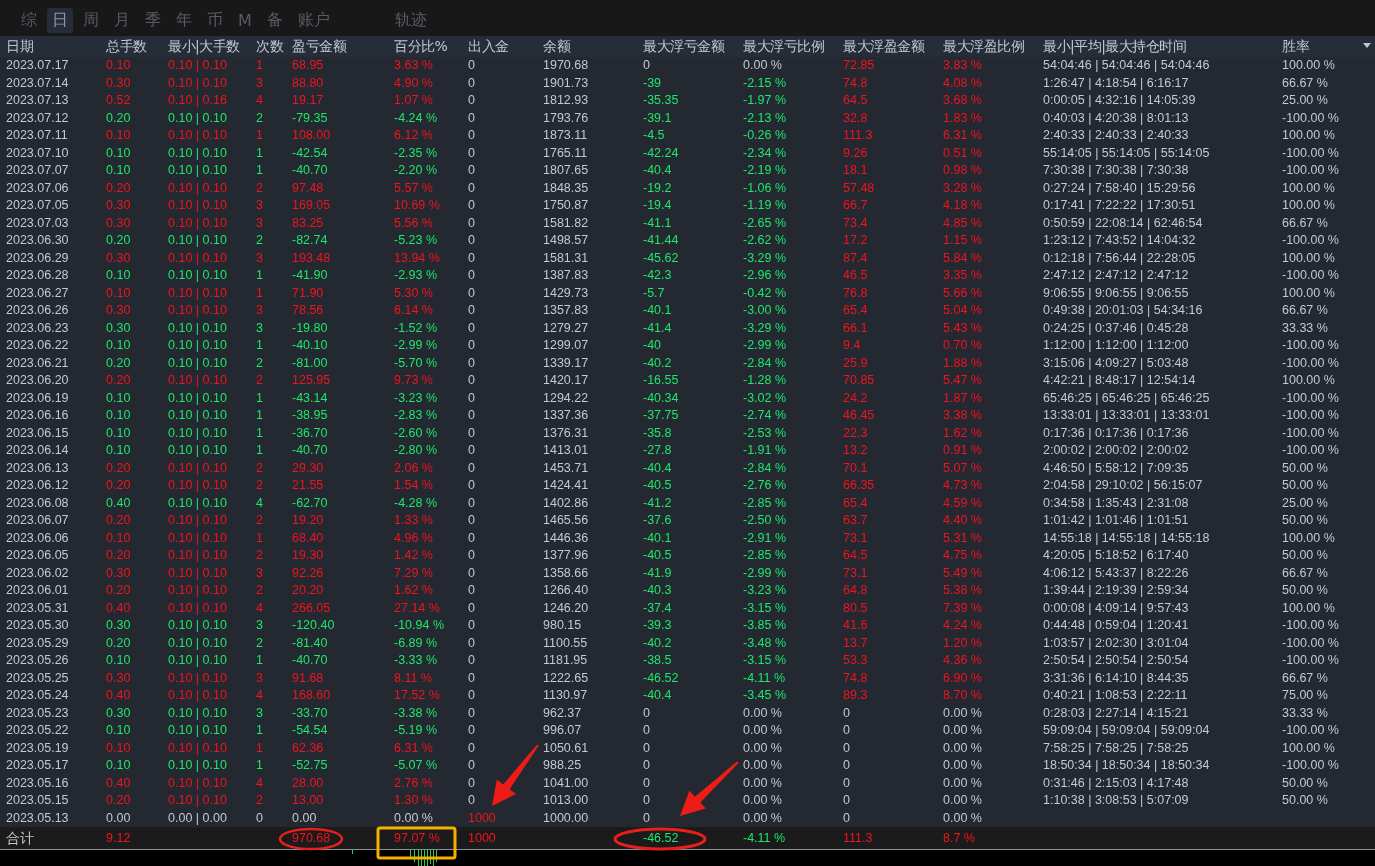 This screenshot has height=866, width=1375. What do you see at coordinates (765, 276) in the screenshot?
I see `table-cell: -2.96 %` at bounding box center [765, 276].